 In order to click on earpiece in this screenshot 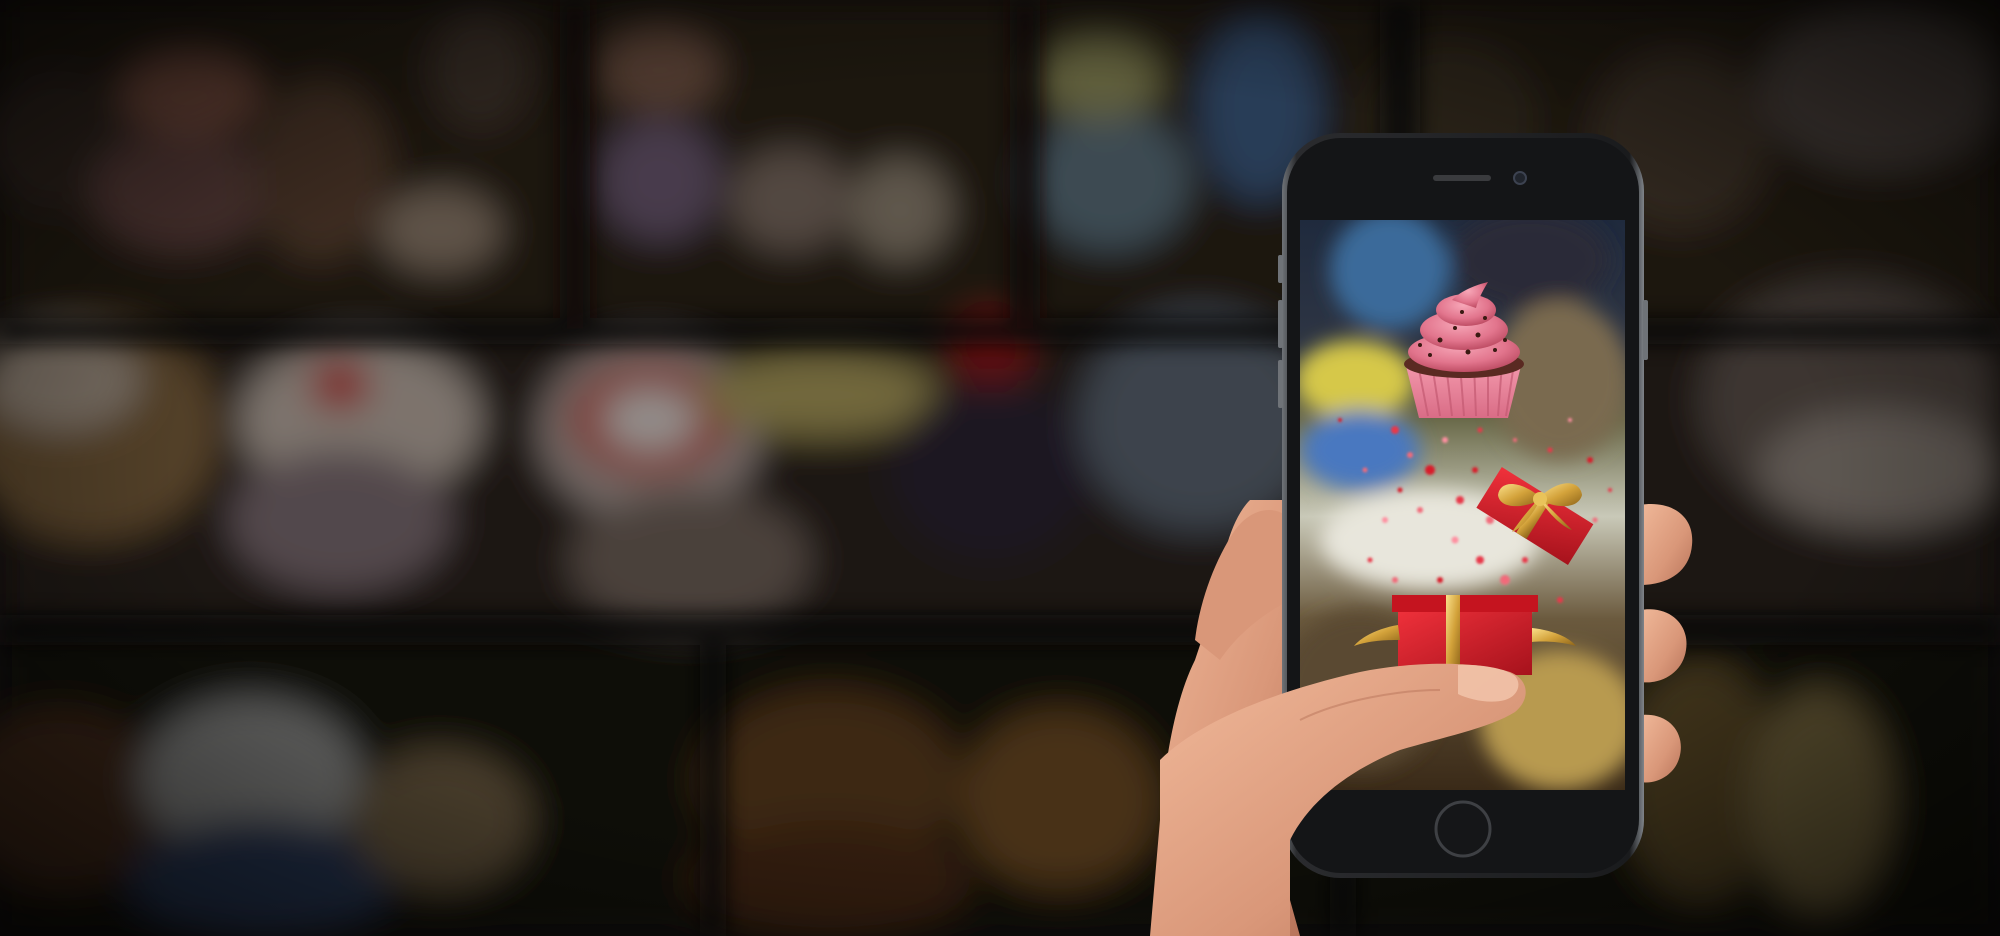, I will do `click(1462, 178)`.